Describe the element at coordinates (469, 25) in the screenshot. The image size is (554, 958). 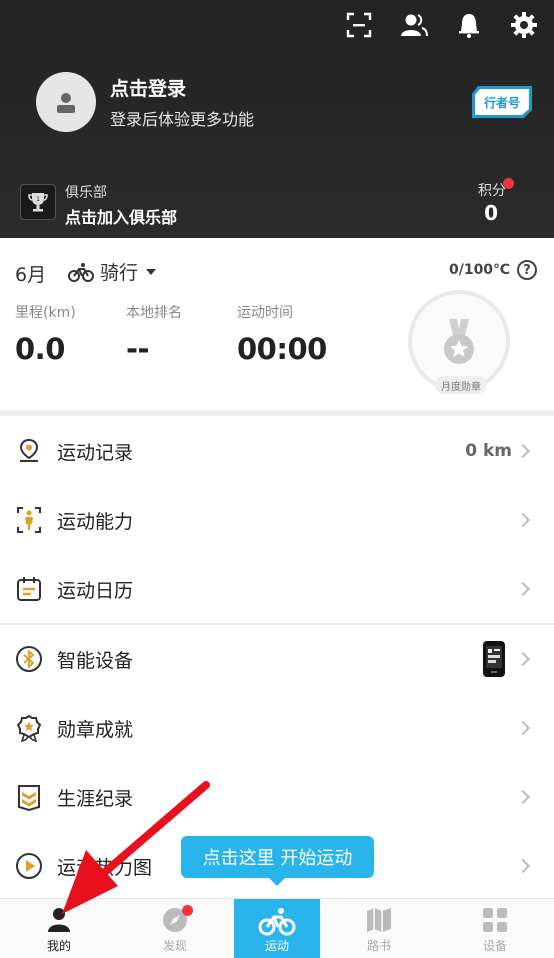
I see `bell-icon` at that location.